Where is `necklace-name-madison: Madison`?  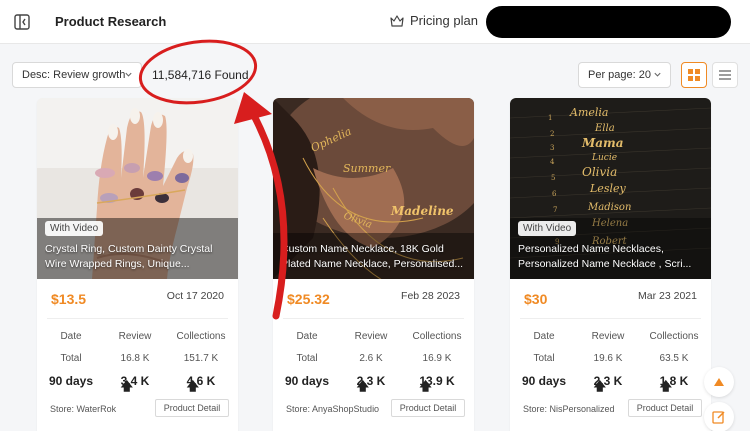 necklace-name-madison: Madison is located at coordinates (609, 207).